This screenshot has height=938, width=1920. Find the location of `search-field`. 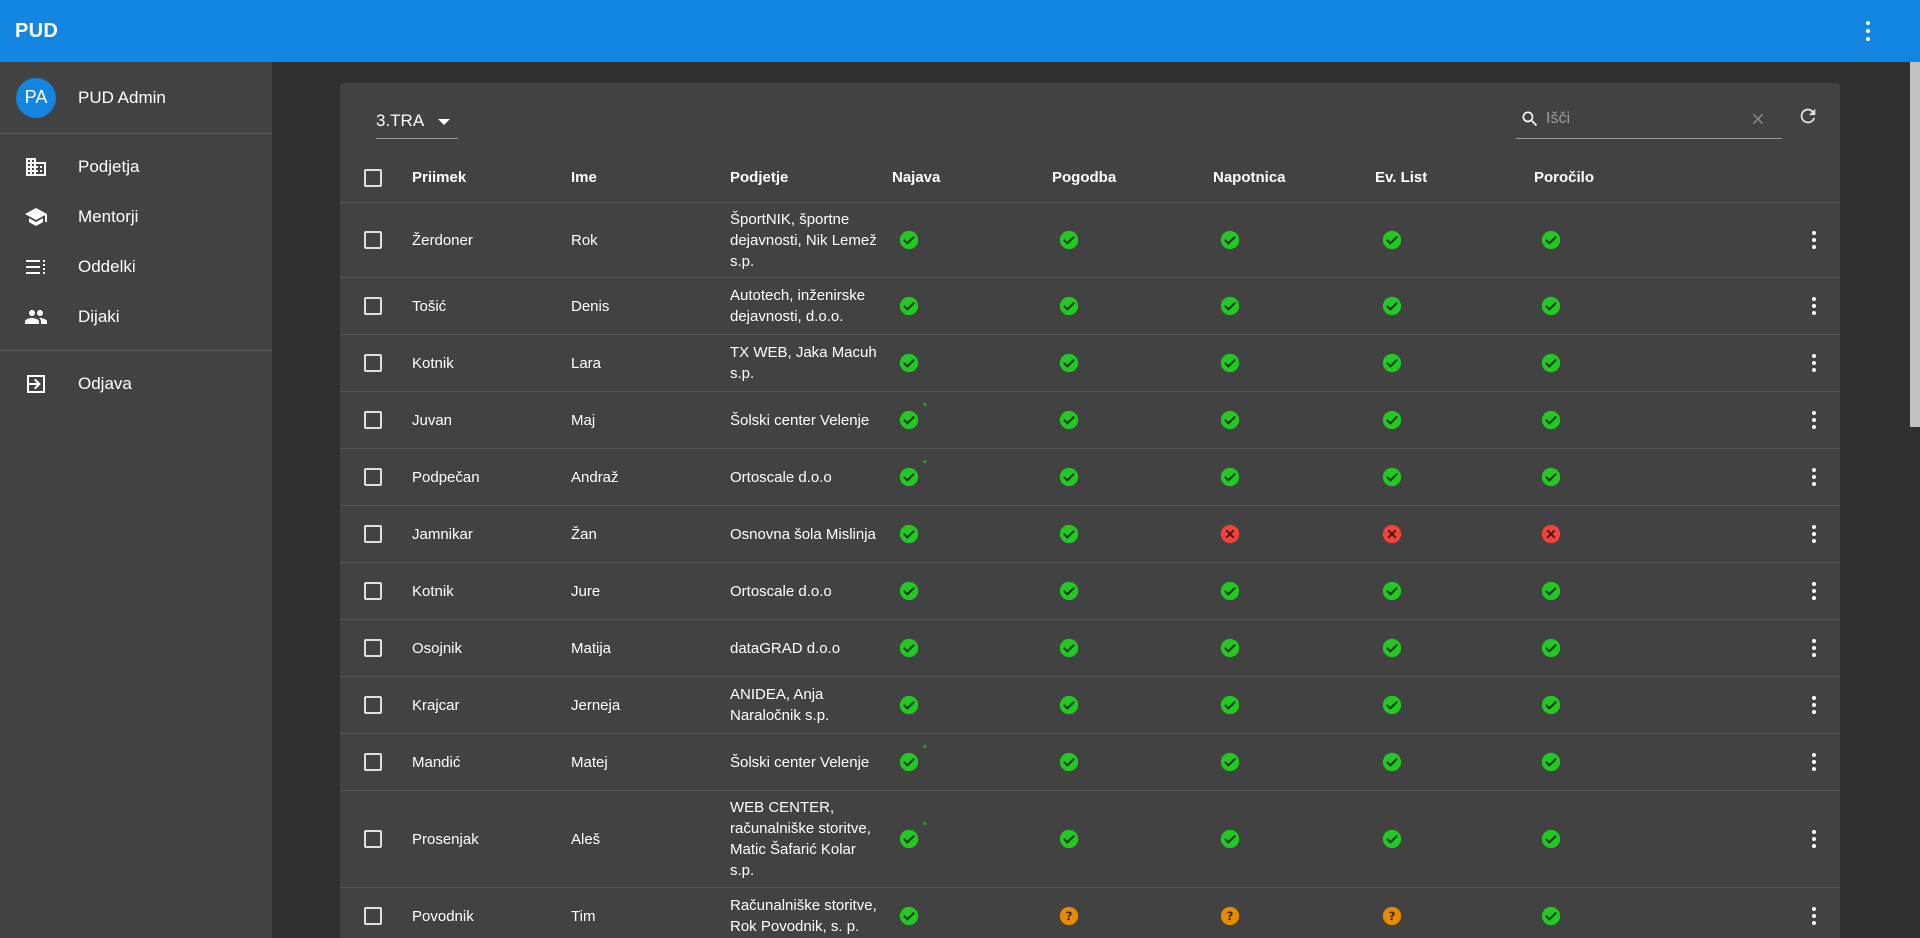

search-field is located at coordinates (1649, 119).